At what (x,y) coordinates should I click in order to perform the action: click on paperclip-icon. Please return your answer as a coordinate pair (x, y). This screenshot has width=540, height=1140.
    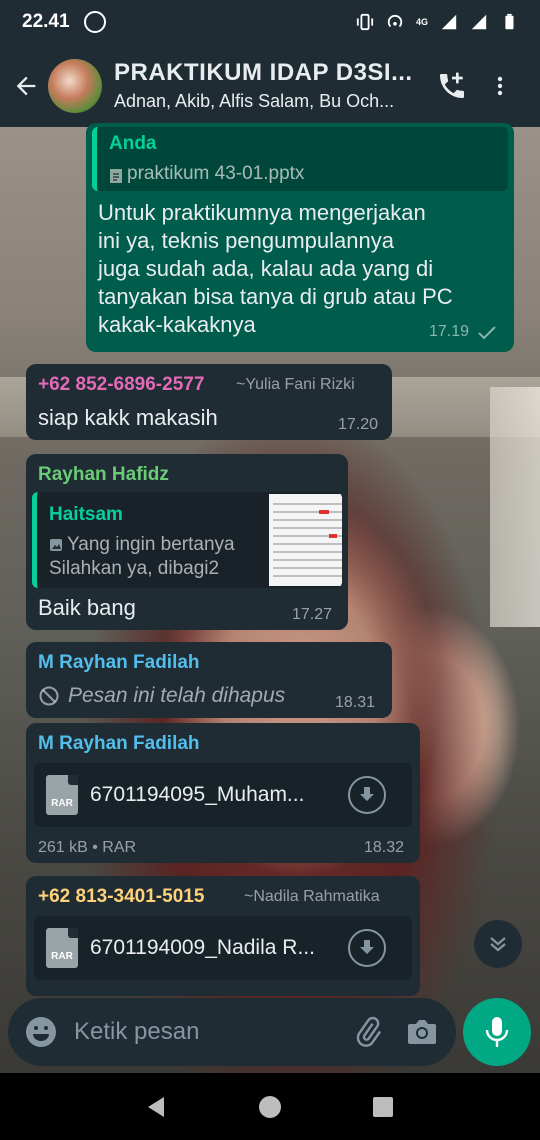
    Looking at the image, I should click on (369, 1031).